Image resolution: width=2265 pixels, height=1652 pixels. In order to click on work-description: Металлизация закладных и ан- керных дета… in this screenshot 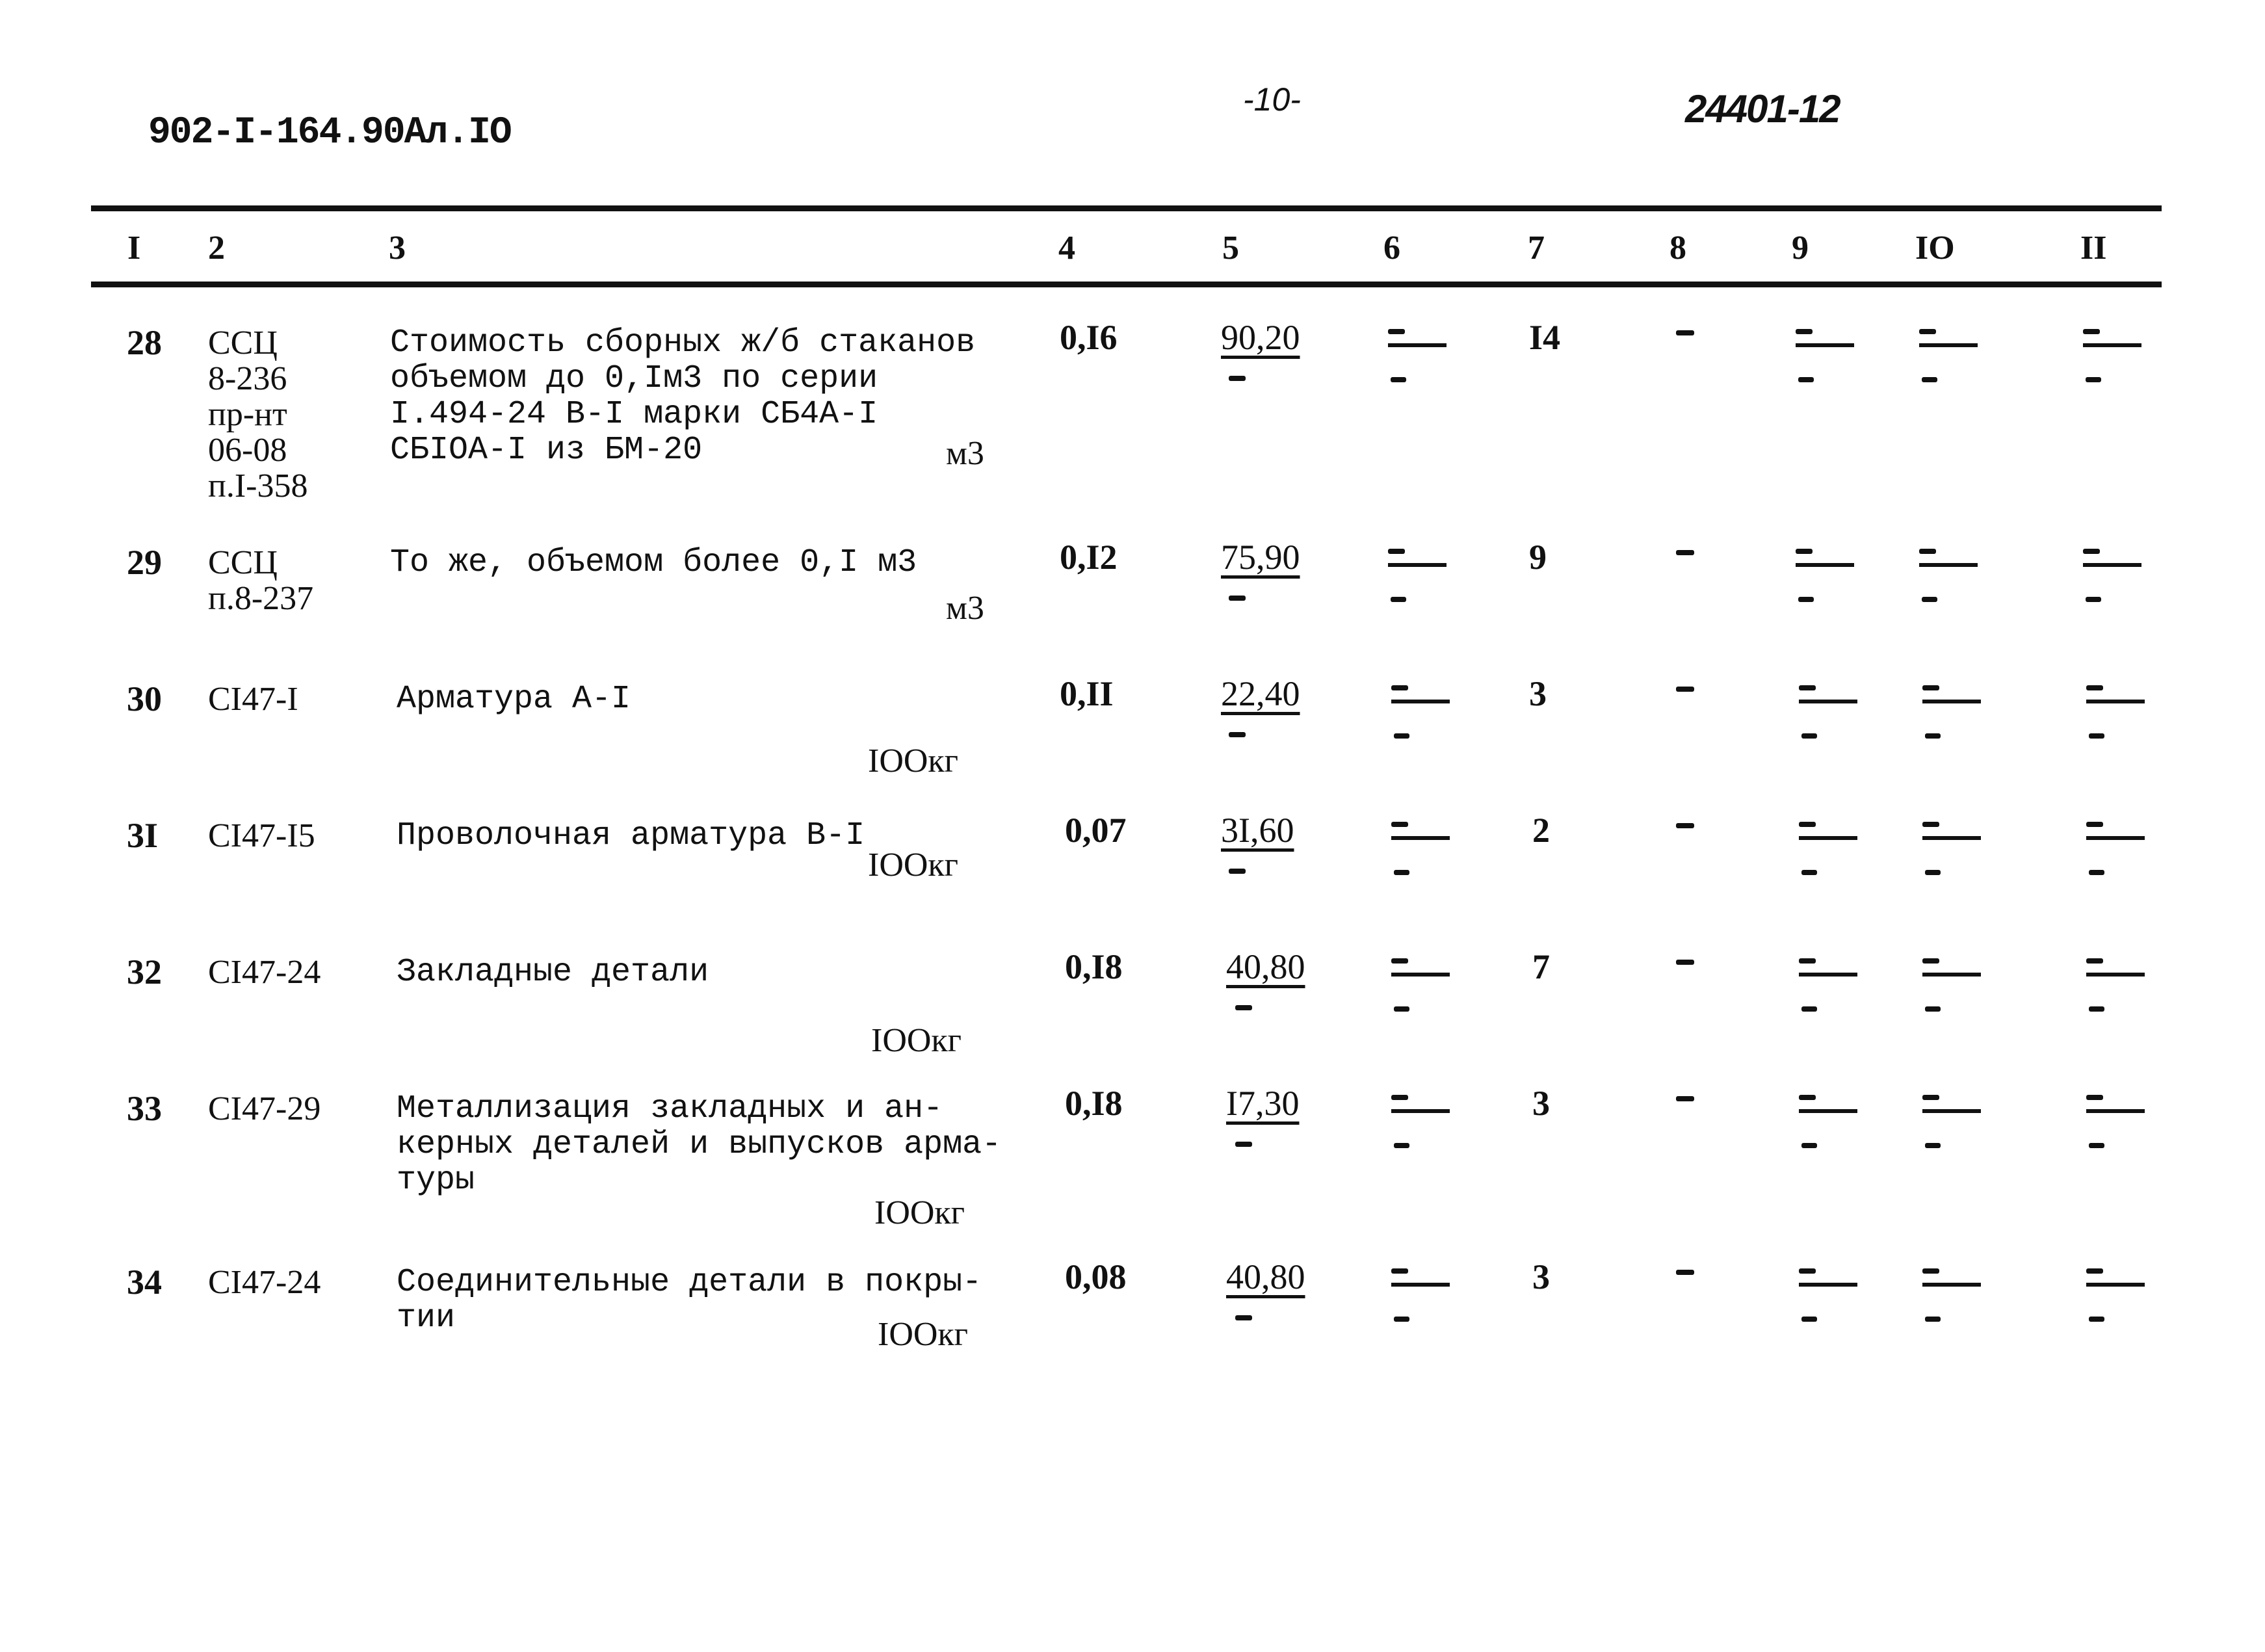, I will do `click(699, 1144)`.